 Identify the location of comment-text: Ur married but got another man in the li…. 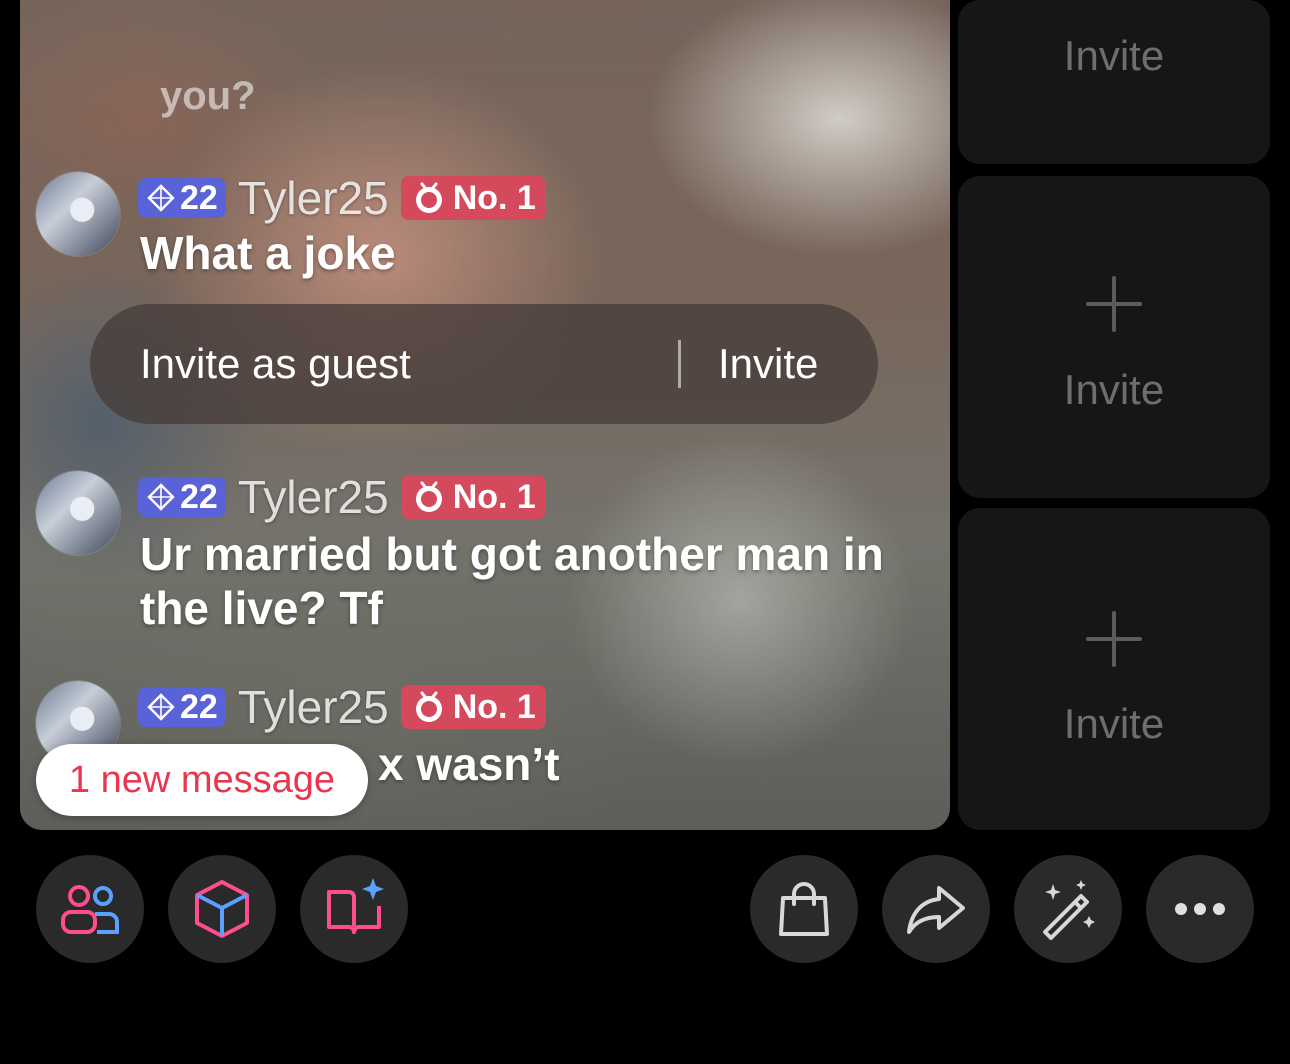
(512, 581).